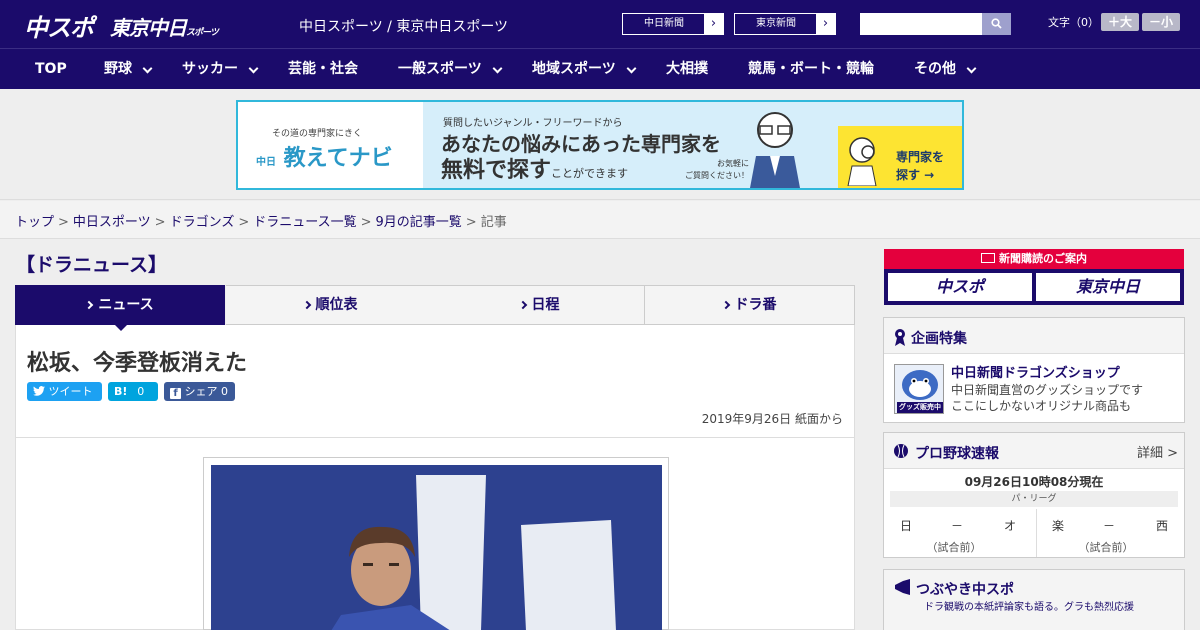 This screenshot has width=1200, height=630. Describe the element at coordinates (404, 27) in the screenshot. I see `site-title: 中日スポーツ / 東京中日スポーツ` at that location.